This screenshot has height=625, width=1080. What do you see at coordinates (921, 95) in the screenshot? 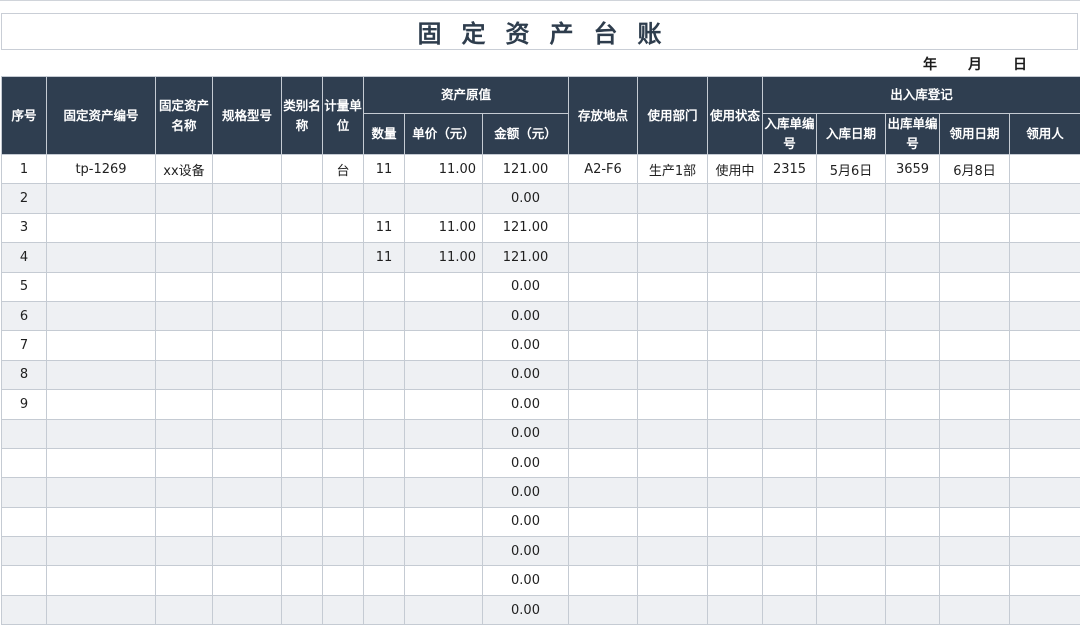
I see `header-inout: 出入库登记` at bounding box center [921, 95].